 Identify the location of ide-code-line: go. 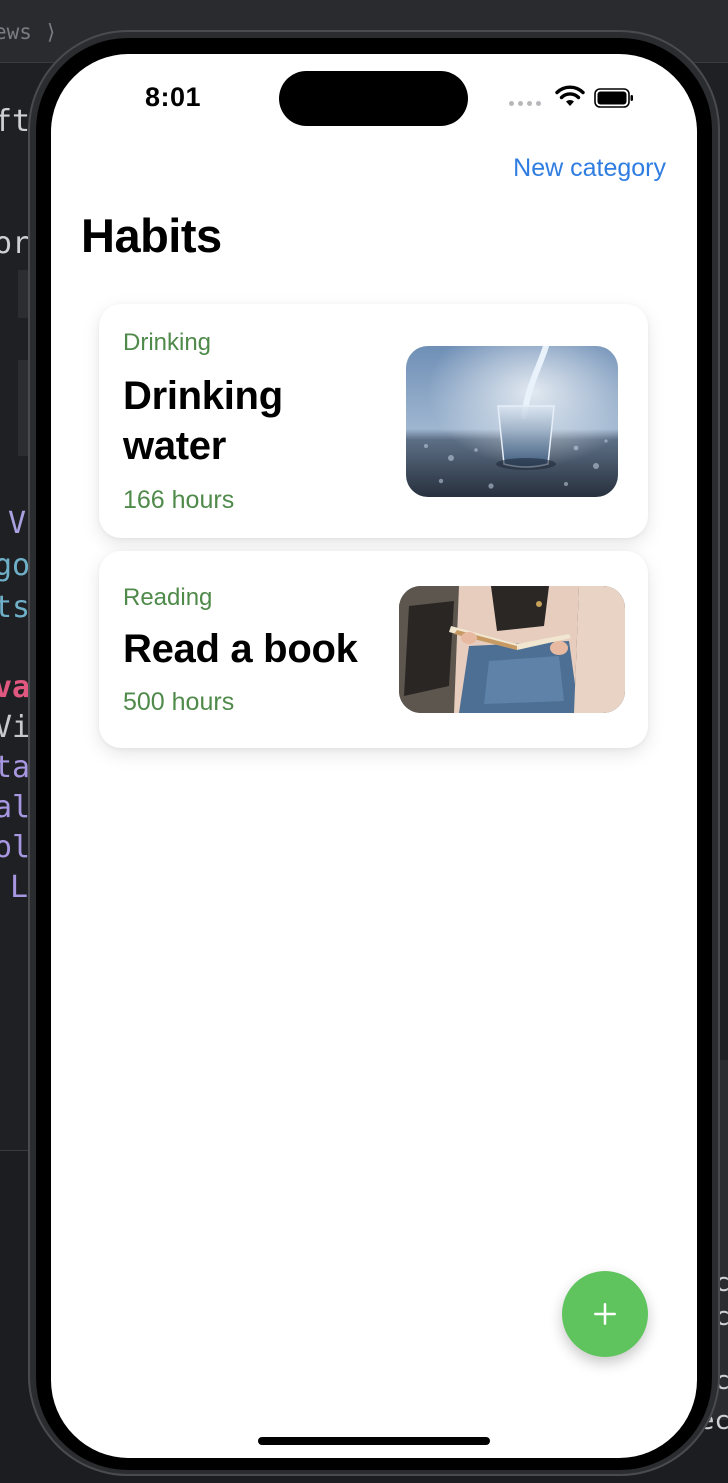
(15, 565).